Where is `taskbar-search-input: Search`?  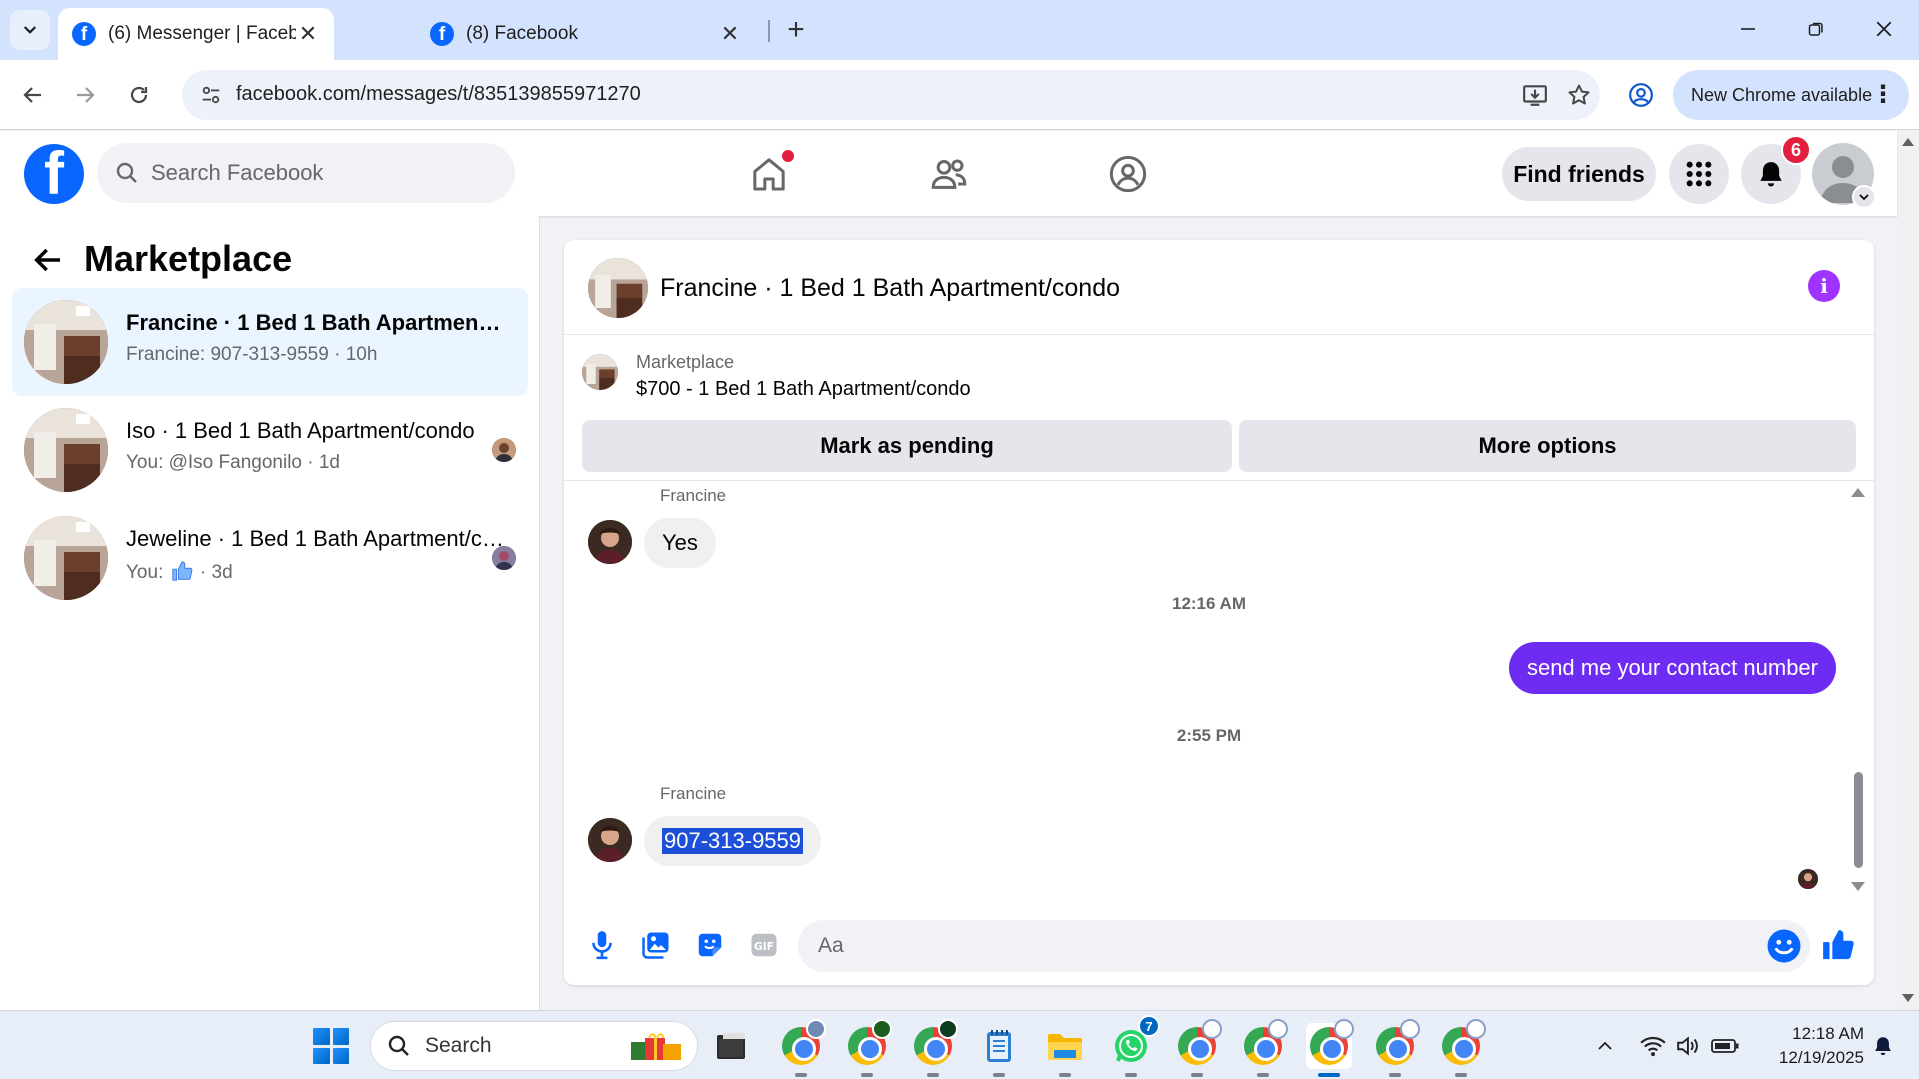
taskbar-search-input: Search is located at coordinates (534, 1046).